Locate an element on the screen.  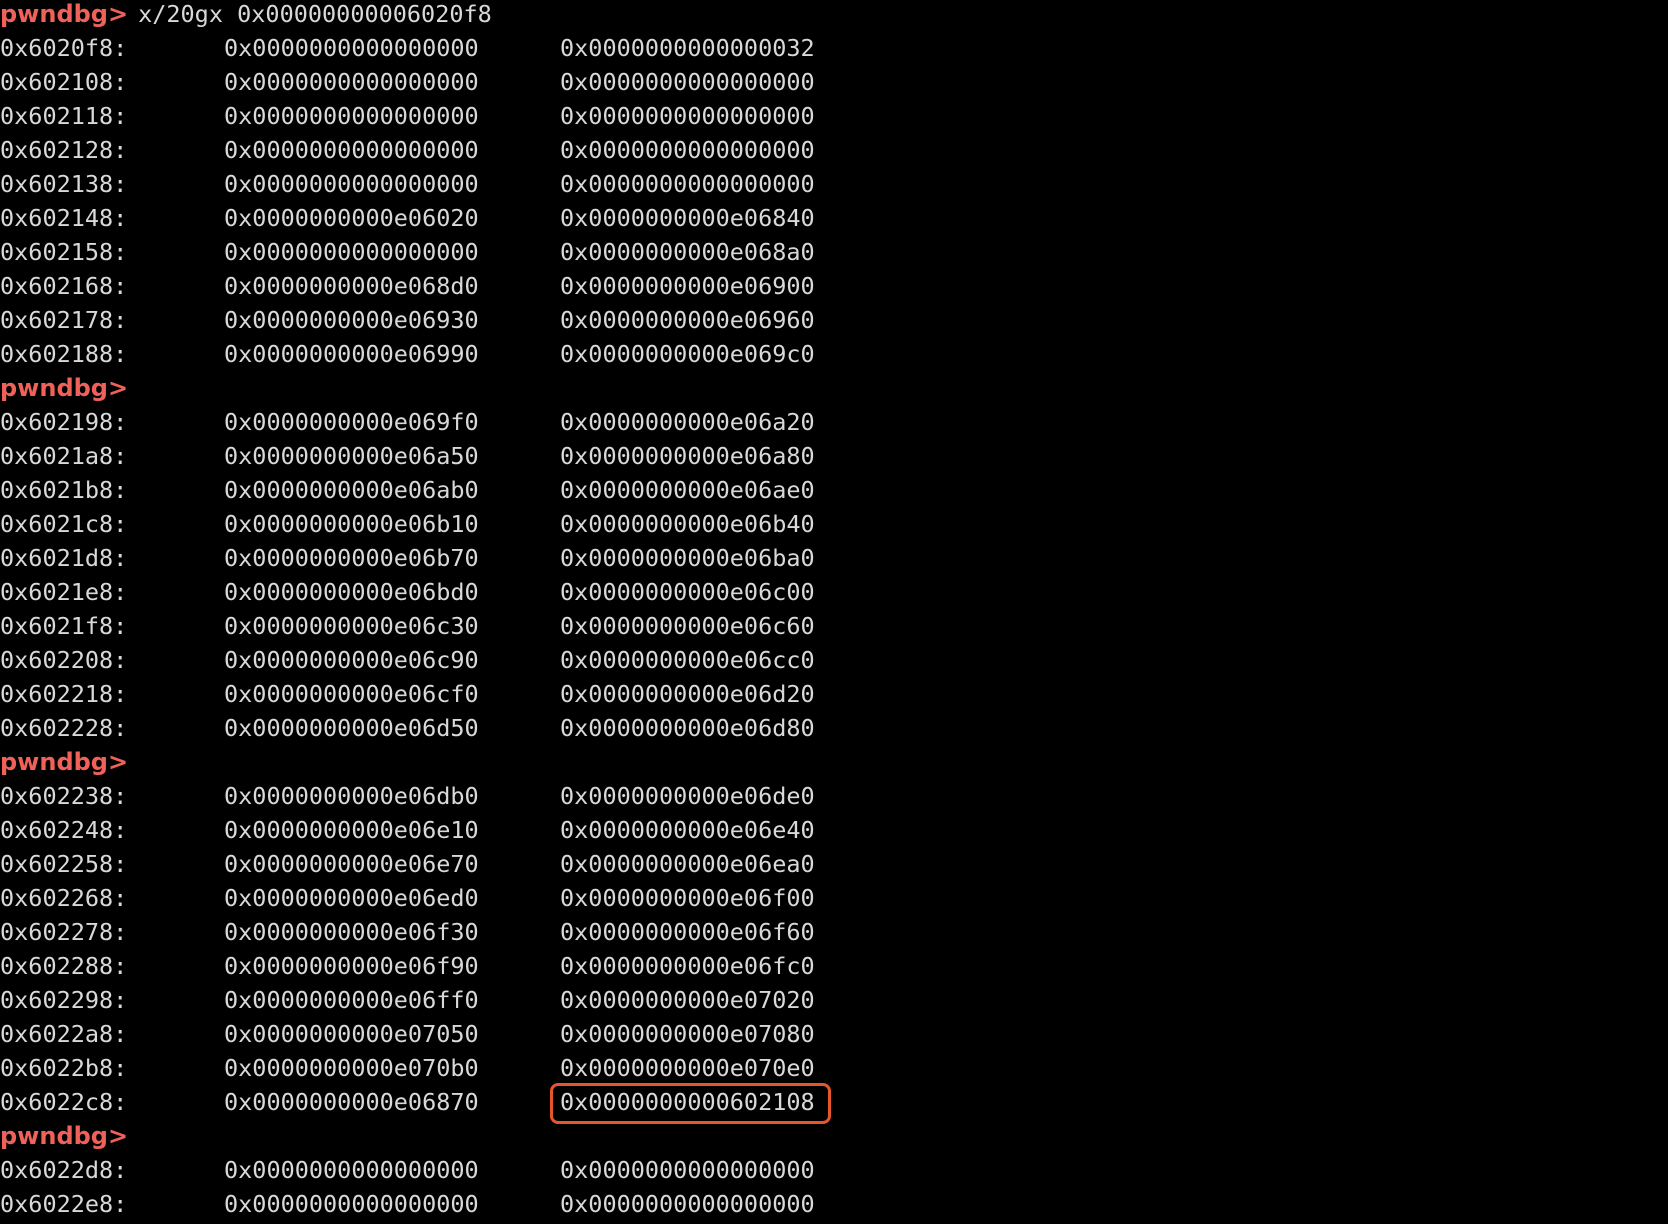
memory-value: 0x0000000000e06ae0 is located at coordinates (687, 490).